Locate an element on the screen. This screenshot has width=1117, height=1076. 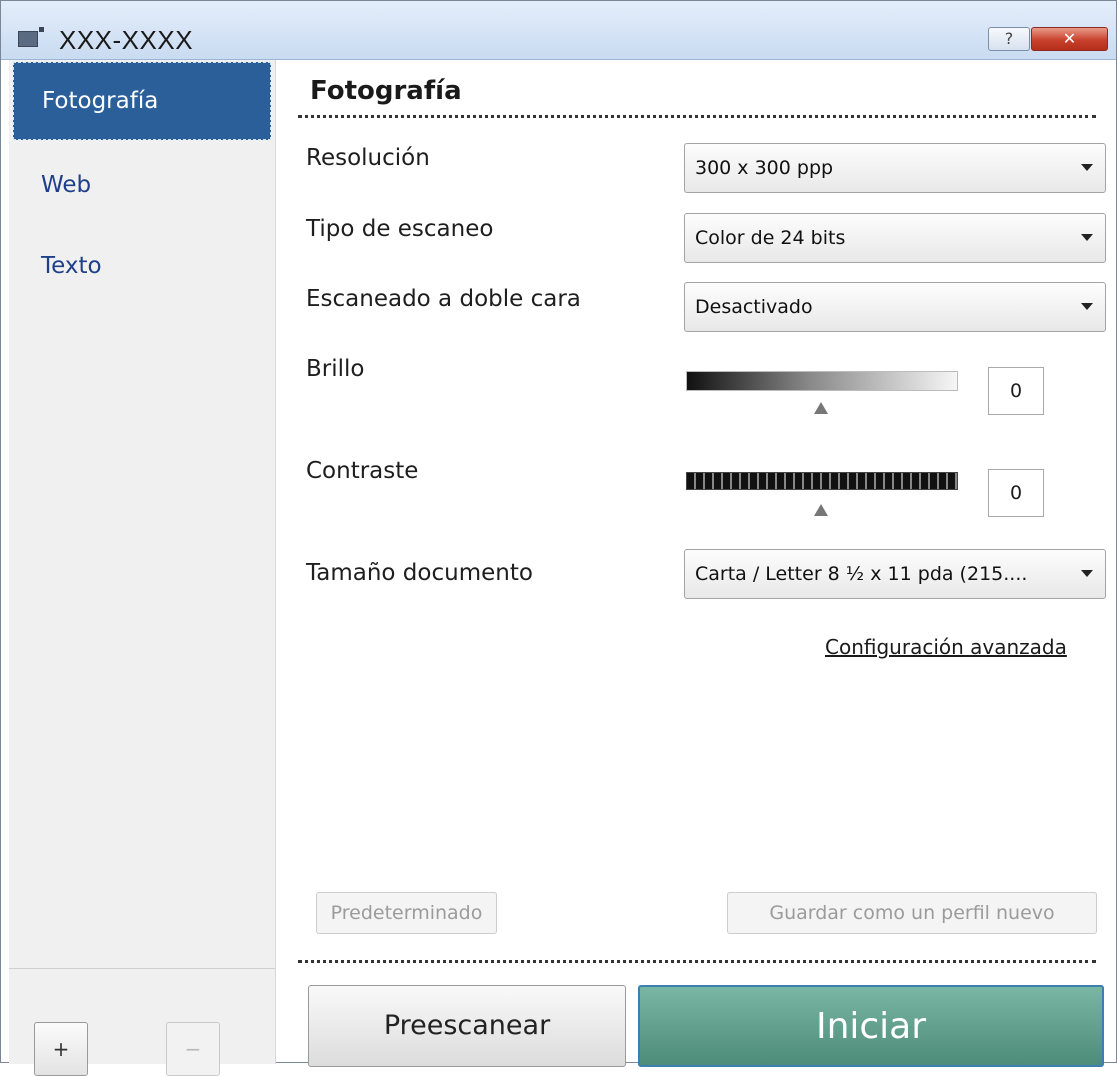
title-bar: XXX-XXXX ? ✕ is located at coordinates (558, 30).